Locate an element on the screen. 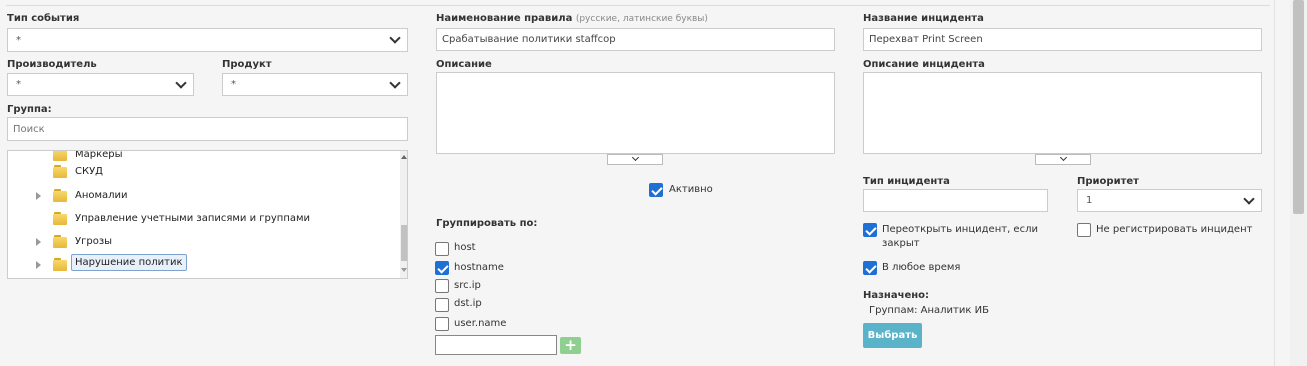  panel-edge is located at coordinates (1274, 183).